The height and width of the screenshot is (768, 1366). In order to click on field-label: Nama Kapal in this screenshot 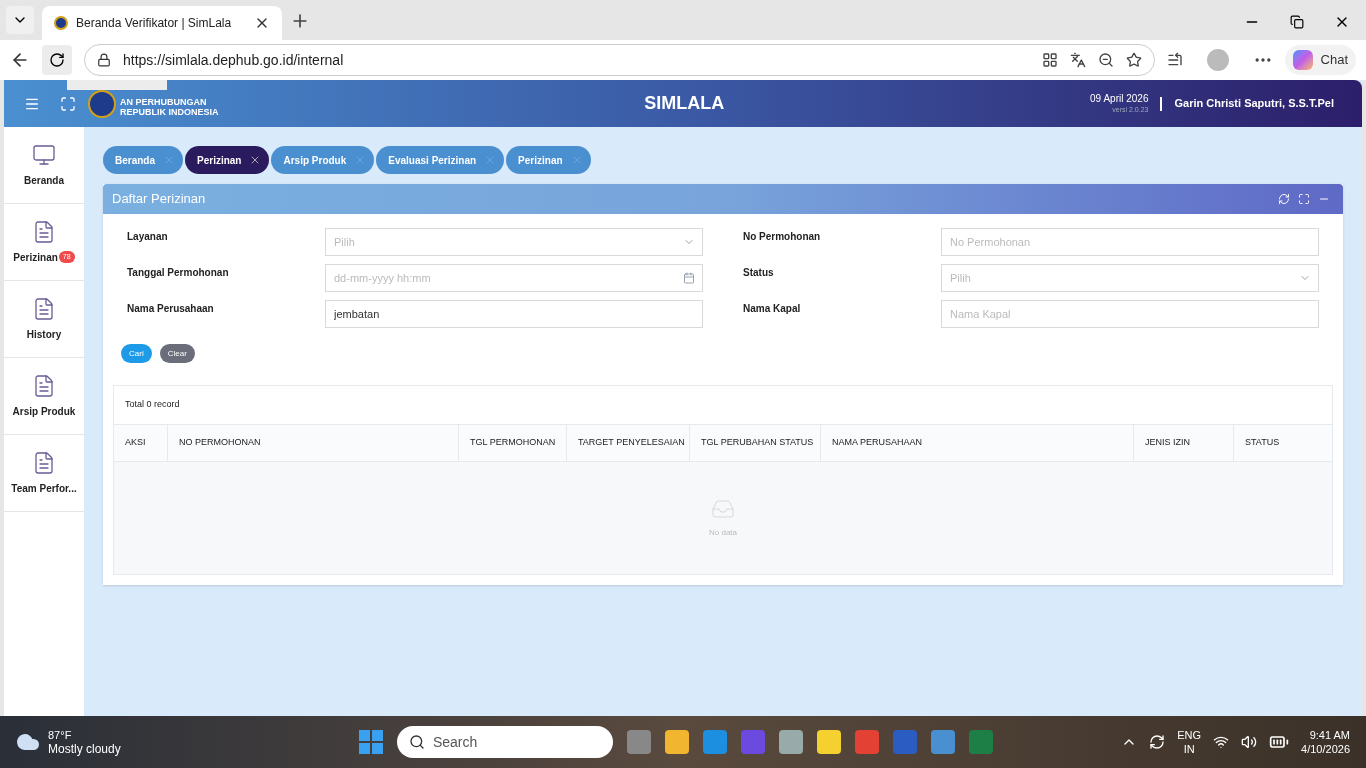, I will do `click(772, 309)`.